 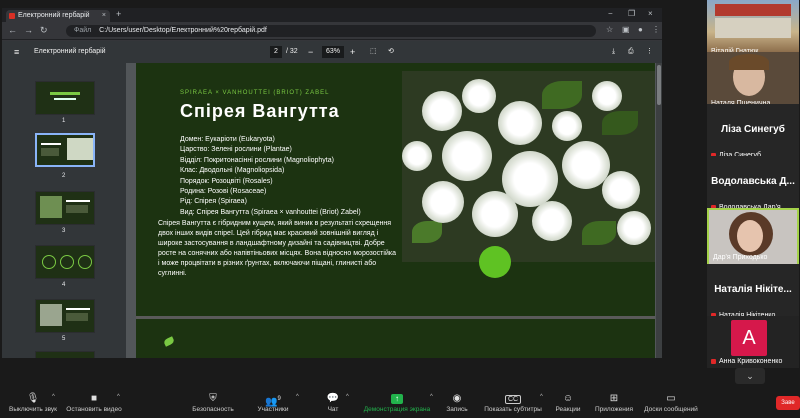 I want to click on leave-button: Заве, so click(x=788, y=403).